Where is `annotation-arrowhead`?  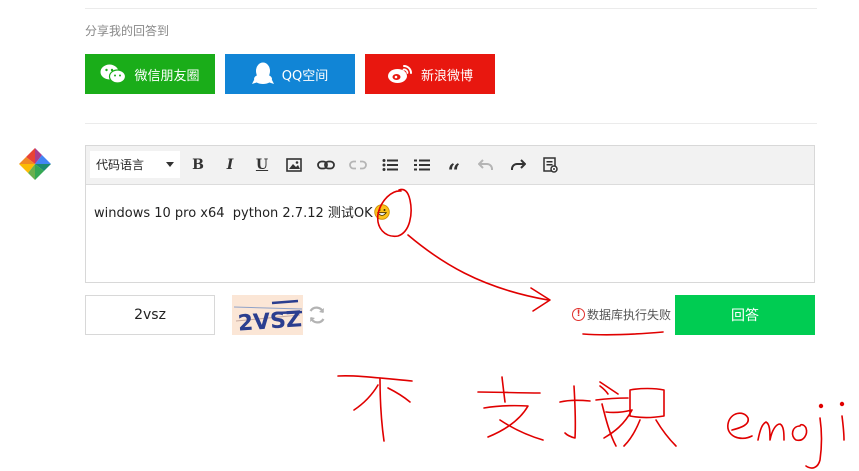
annotation-arrowhead is located at coordinates (540, 299).